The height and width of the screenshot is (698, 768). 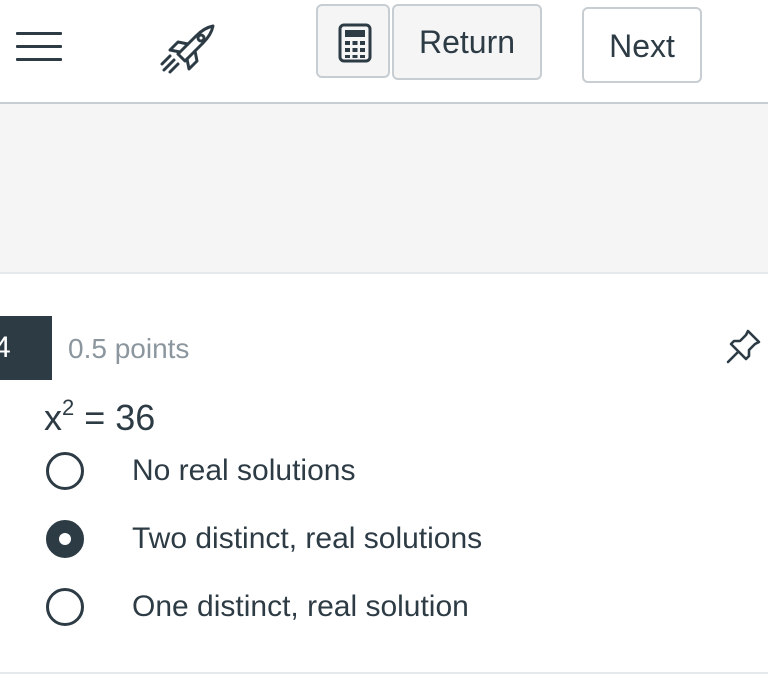 I want to click on equation-rest: = 36, so click(x=115, y=417).